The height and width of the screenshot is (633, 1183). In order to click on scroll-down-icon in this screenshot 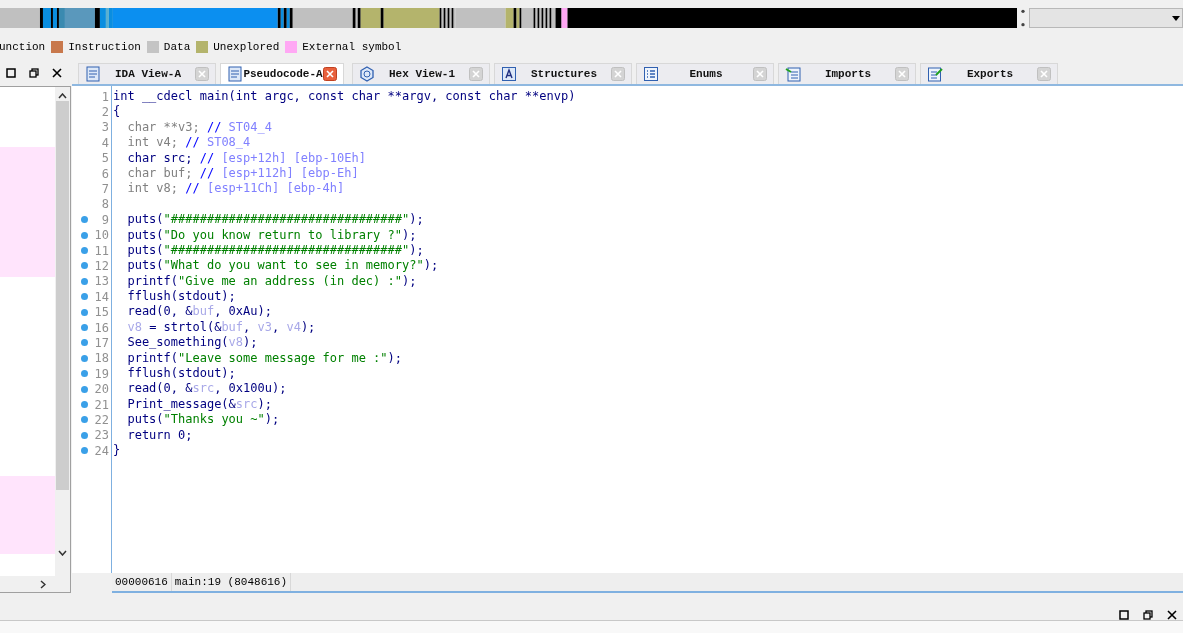, I will do `click(62, 553)`.